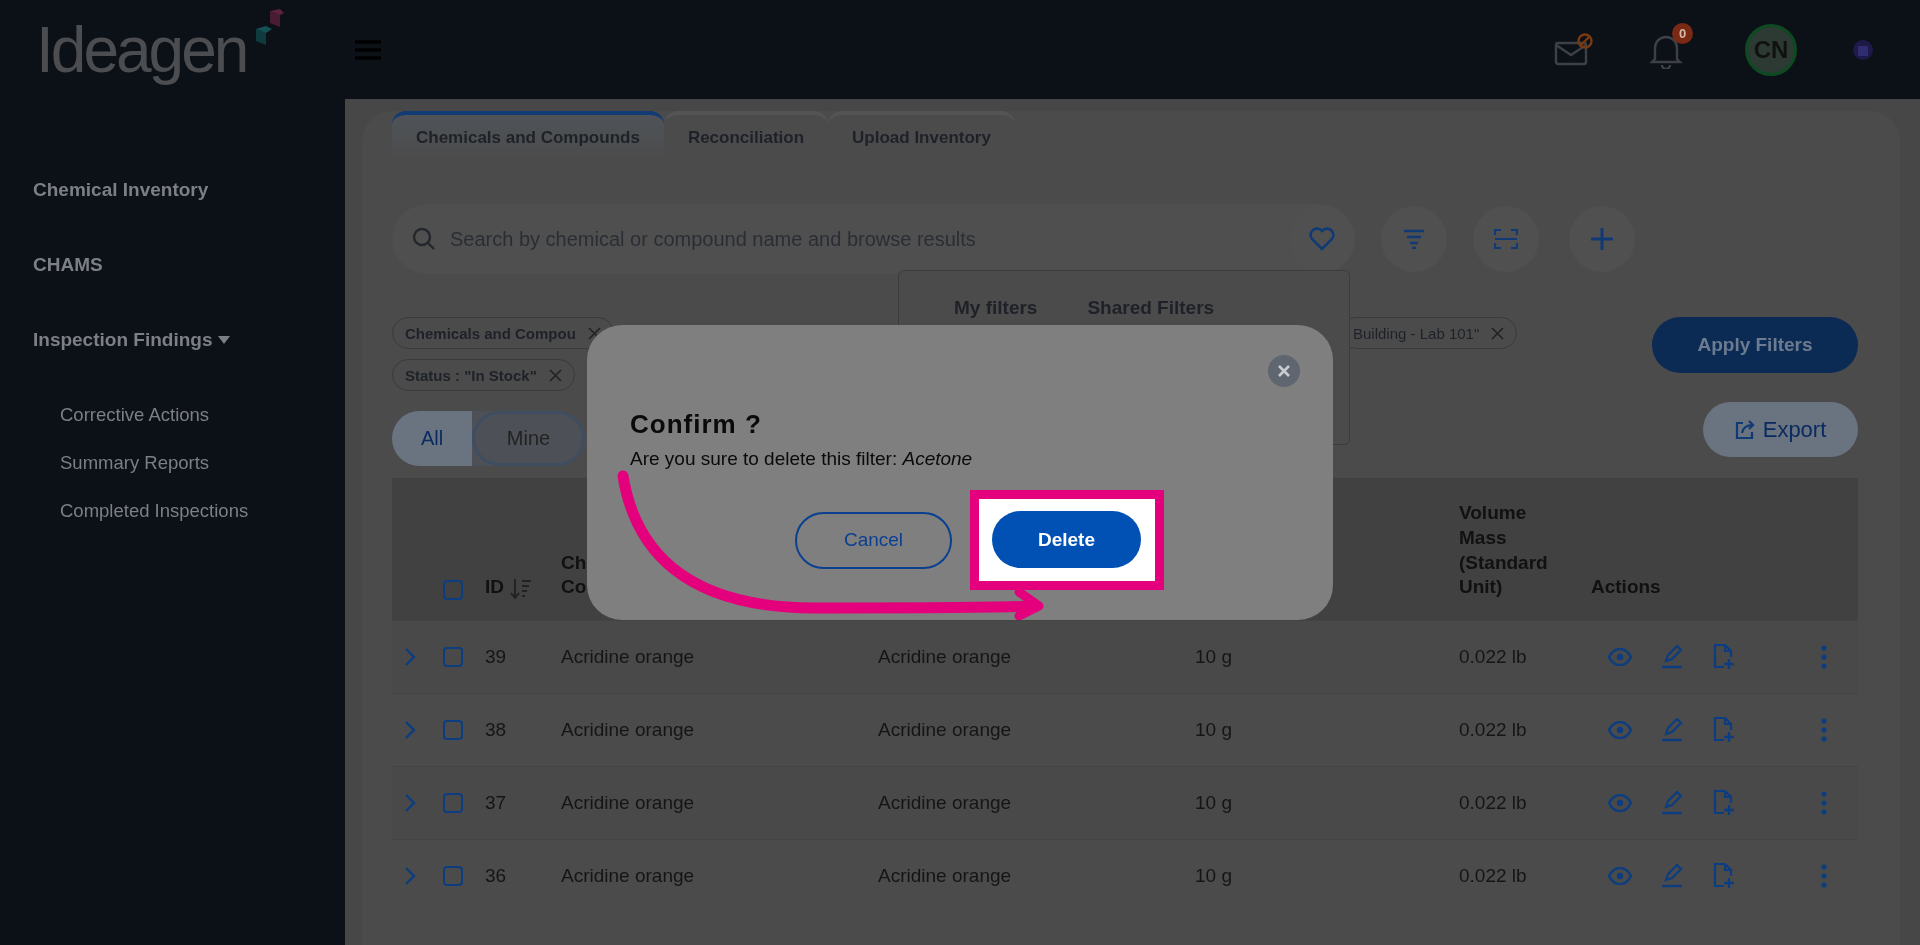  What do you see at coordinates (521, 589) in the screenshot?
I see `sort-icon` at bounding box center [521, 589].